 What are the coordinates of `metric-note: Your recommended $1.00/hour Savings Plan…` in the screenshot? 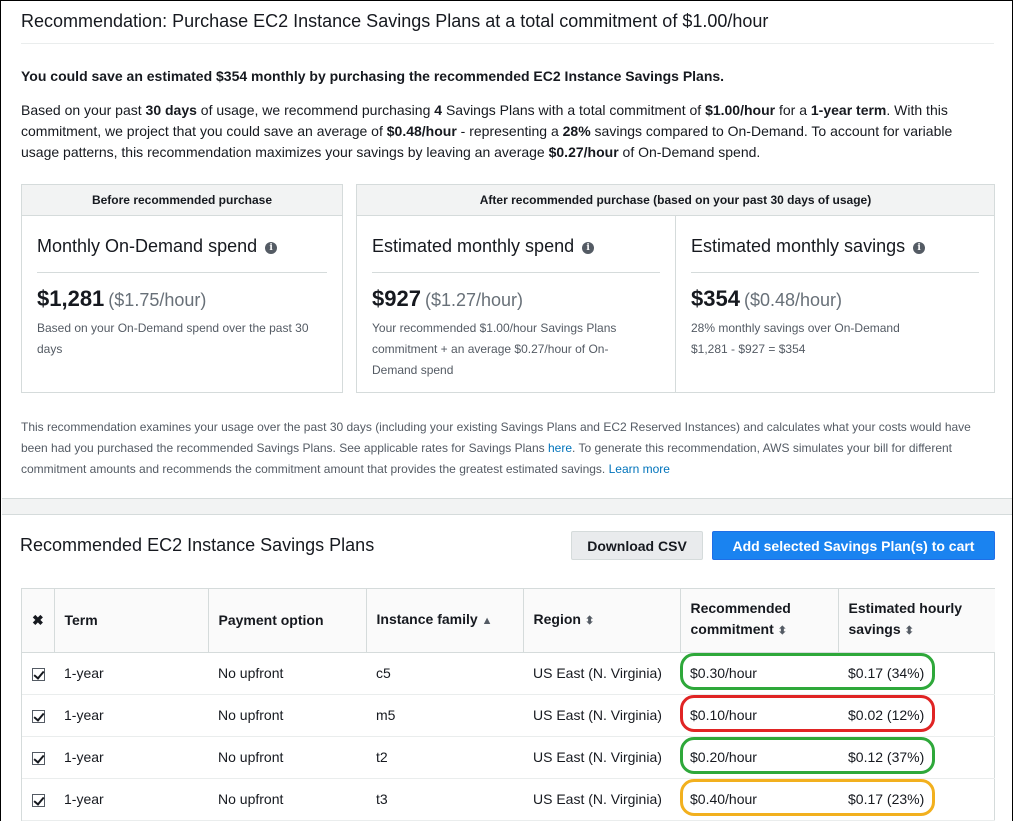 It's located at (494, 349).